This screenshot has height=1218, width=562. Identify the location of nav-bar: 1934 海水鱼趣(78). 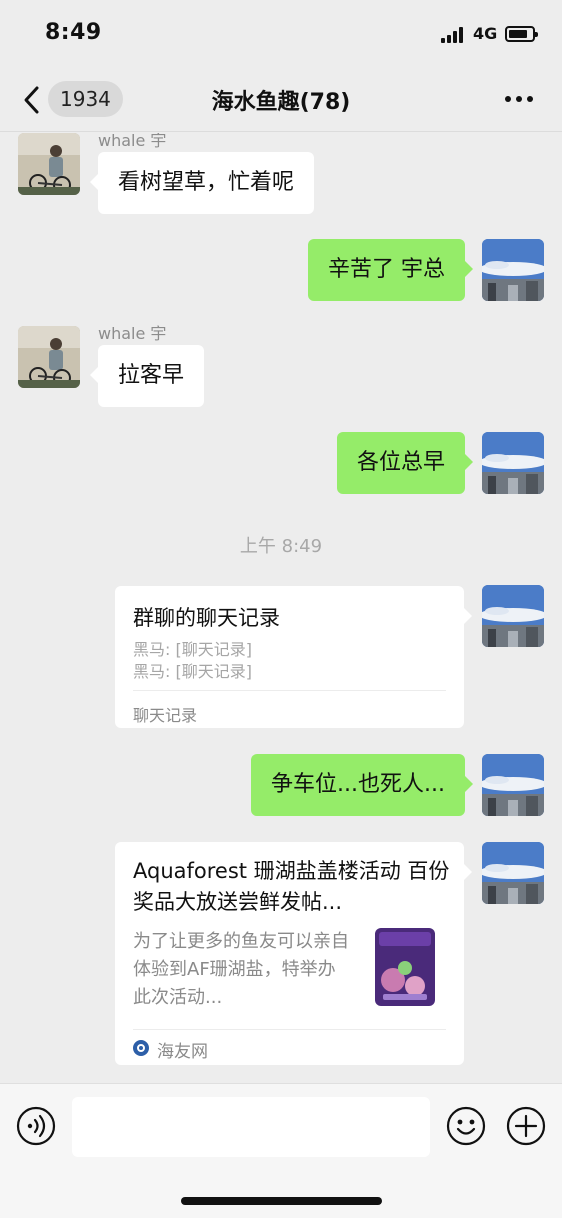
(281, 101).